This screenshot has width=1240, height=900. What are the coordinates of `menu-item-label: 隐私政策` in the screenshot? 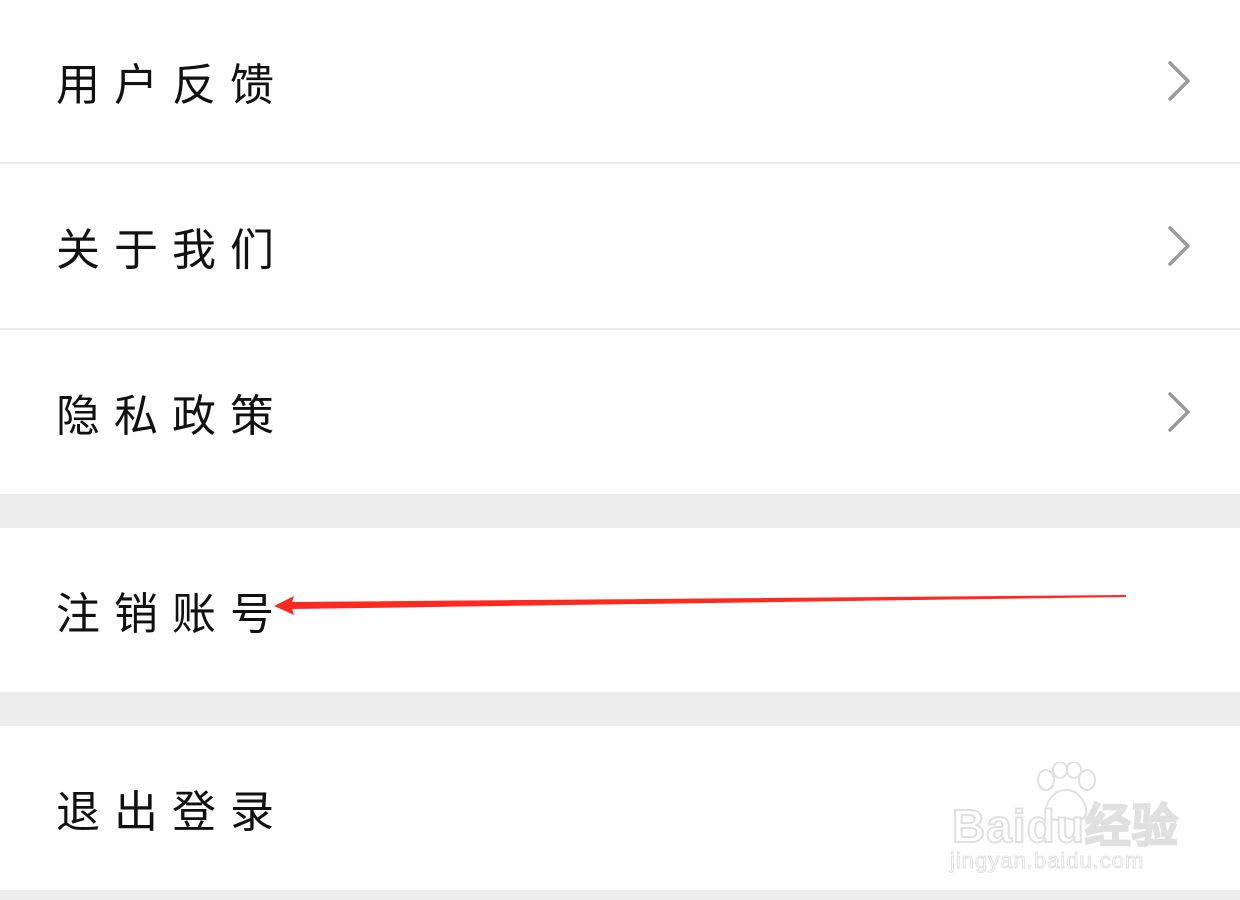 It's located at (172, 416).